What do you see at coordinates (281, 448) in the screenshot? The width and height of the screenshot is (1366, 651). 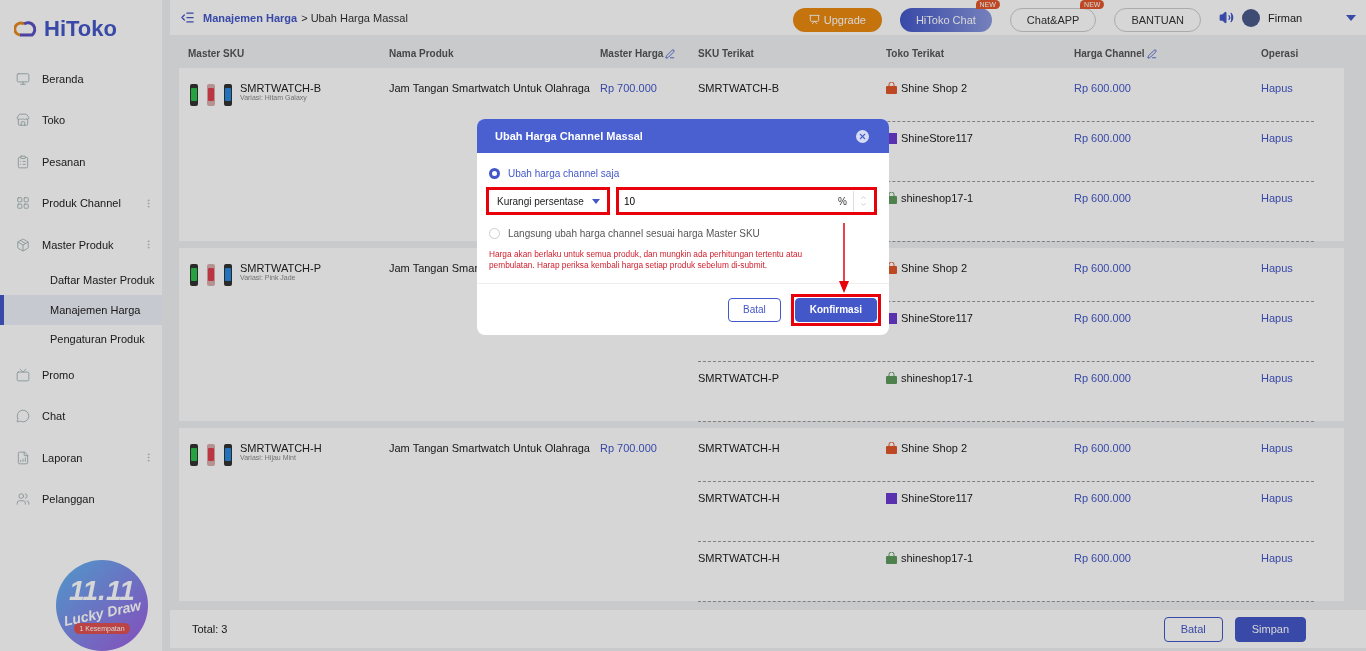 I see `sku-text: SMRTWATCH-H` at bounding box center [281, 448].